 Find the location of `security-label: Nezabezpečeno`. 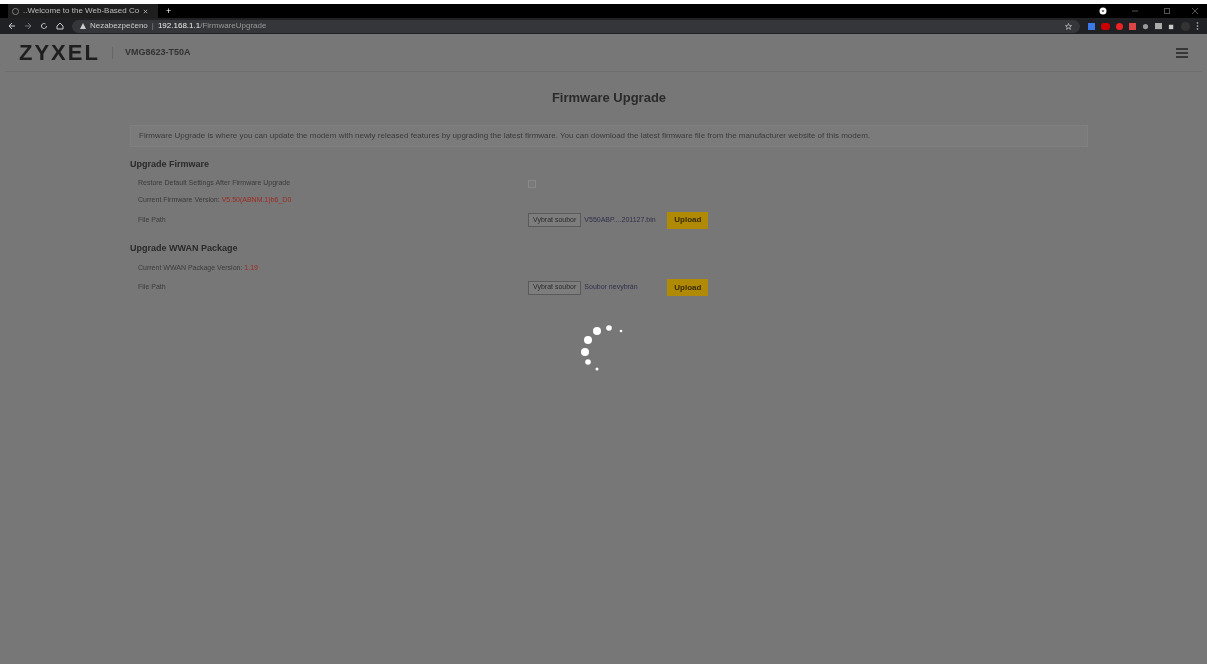

security-label: Nezabezpečeno is located at coordinates (119, 26).